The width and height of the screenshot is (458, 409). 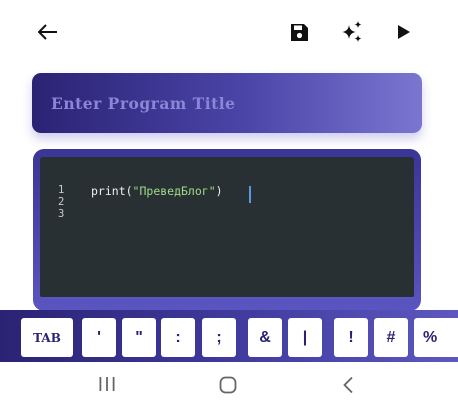 What do you see at coordinates (107, 384) in the screenshot?
I see `recent-apps-icon` at bounding box center [107, 384].